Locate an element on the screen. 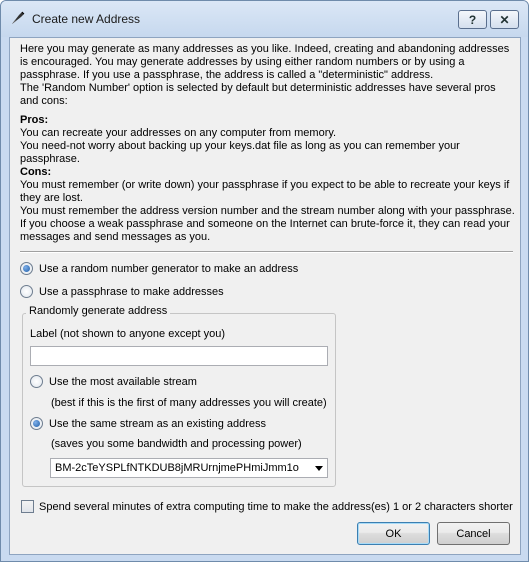  passphrase-option: Use a passphrase to make addresses is located at coordinates (122, 291).